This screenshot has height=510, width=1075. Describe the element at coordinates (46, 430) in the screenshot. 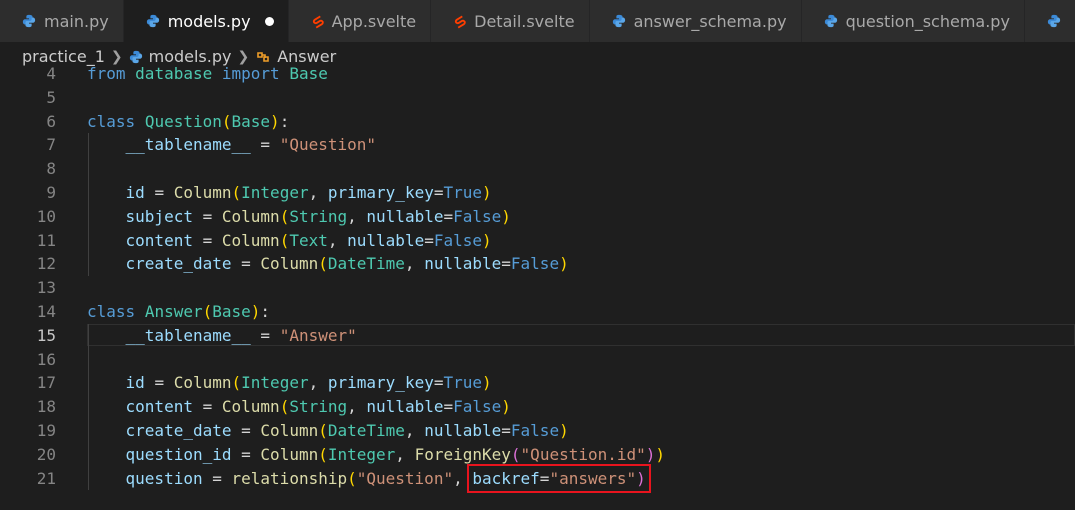

I see `line-number: 19` at that location.